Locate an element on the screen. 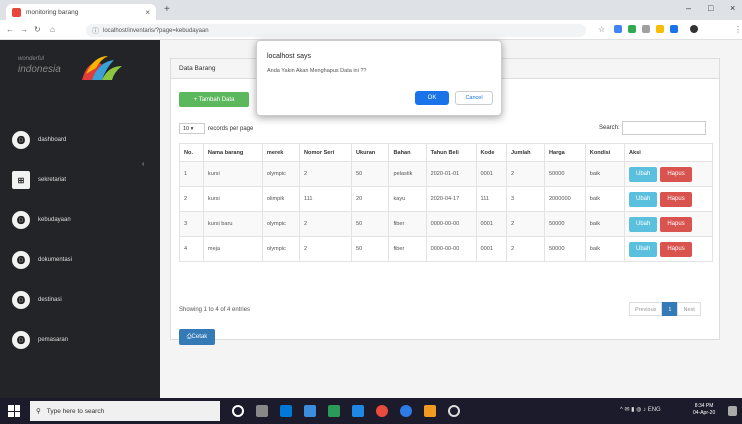  dialog-ok-button: OK is located at coordinates (432, 98).